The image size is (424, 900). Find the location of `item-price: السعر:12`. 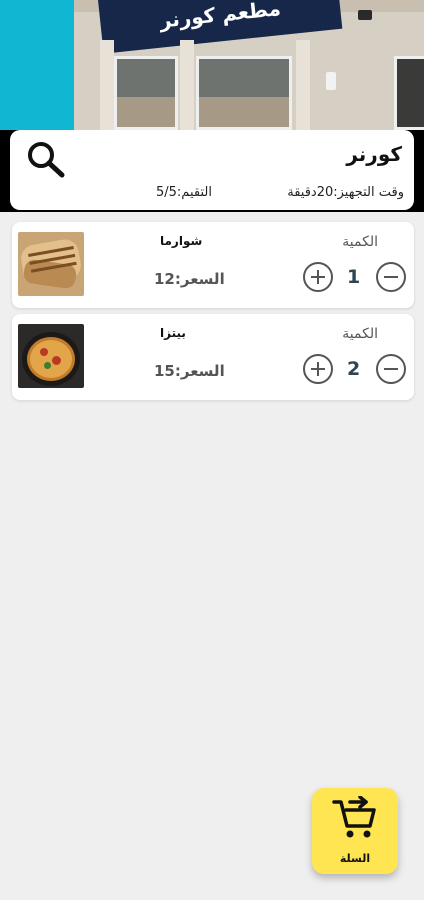

item-price: السعر:12 is located at coordinates (189, 279).